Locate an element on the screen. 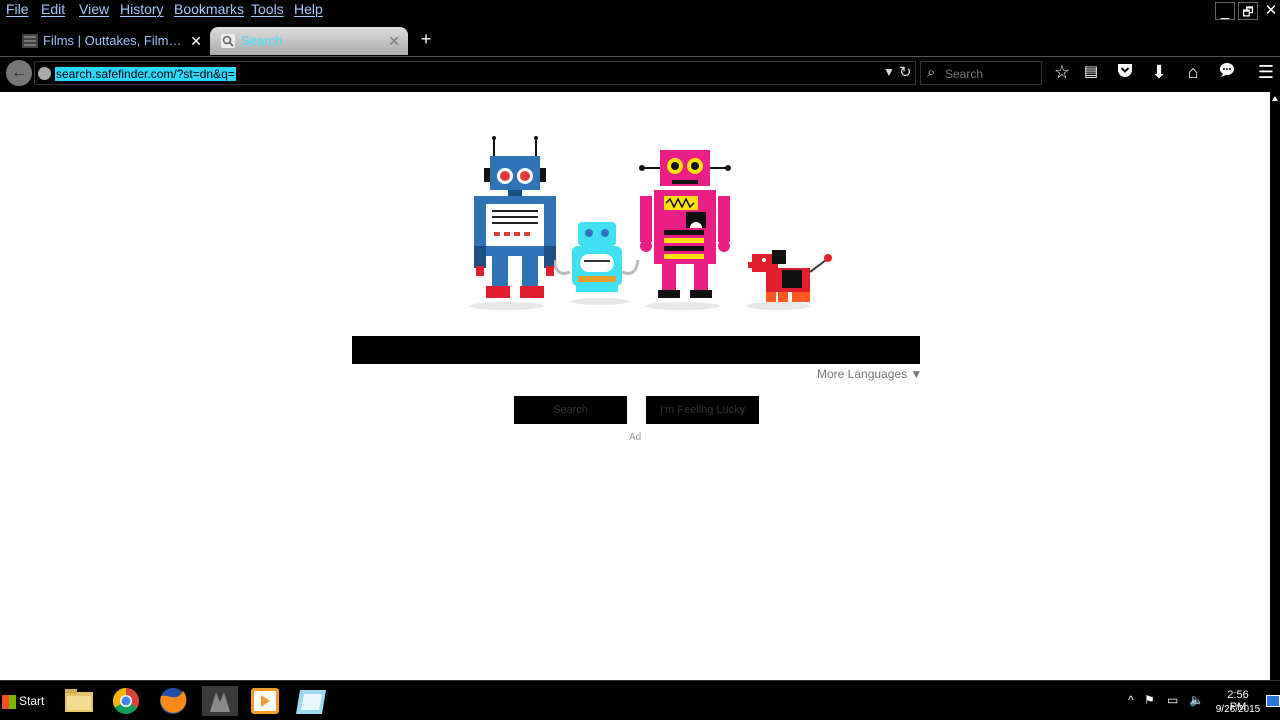  robots-illustration is located at coordinates (650, 227).